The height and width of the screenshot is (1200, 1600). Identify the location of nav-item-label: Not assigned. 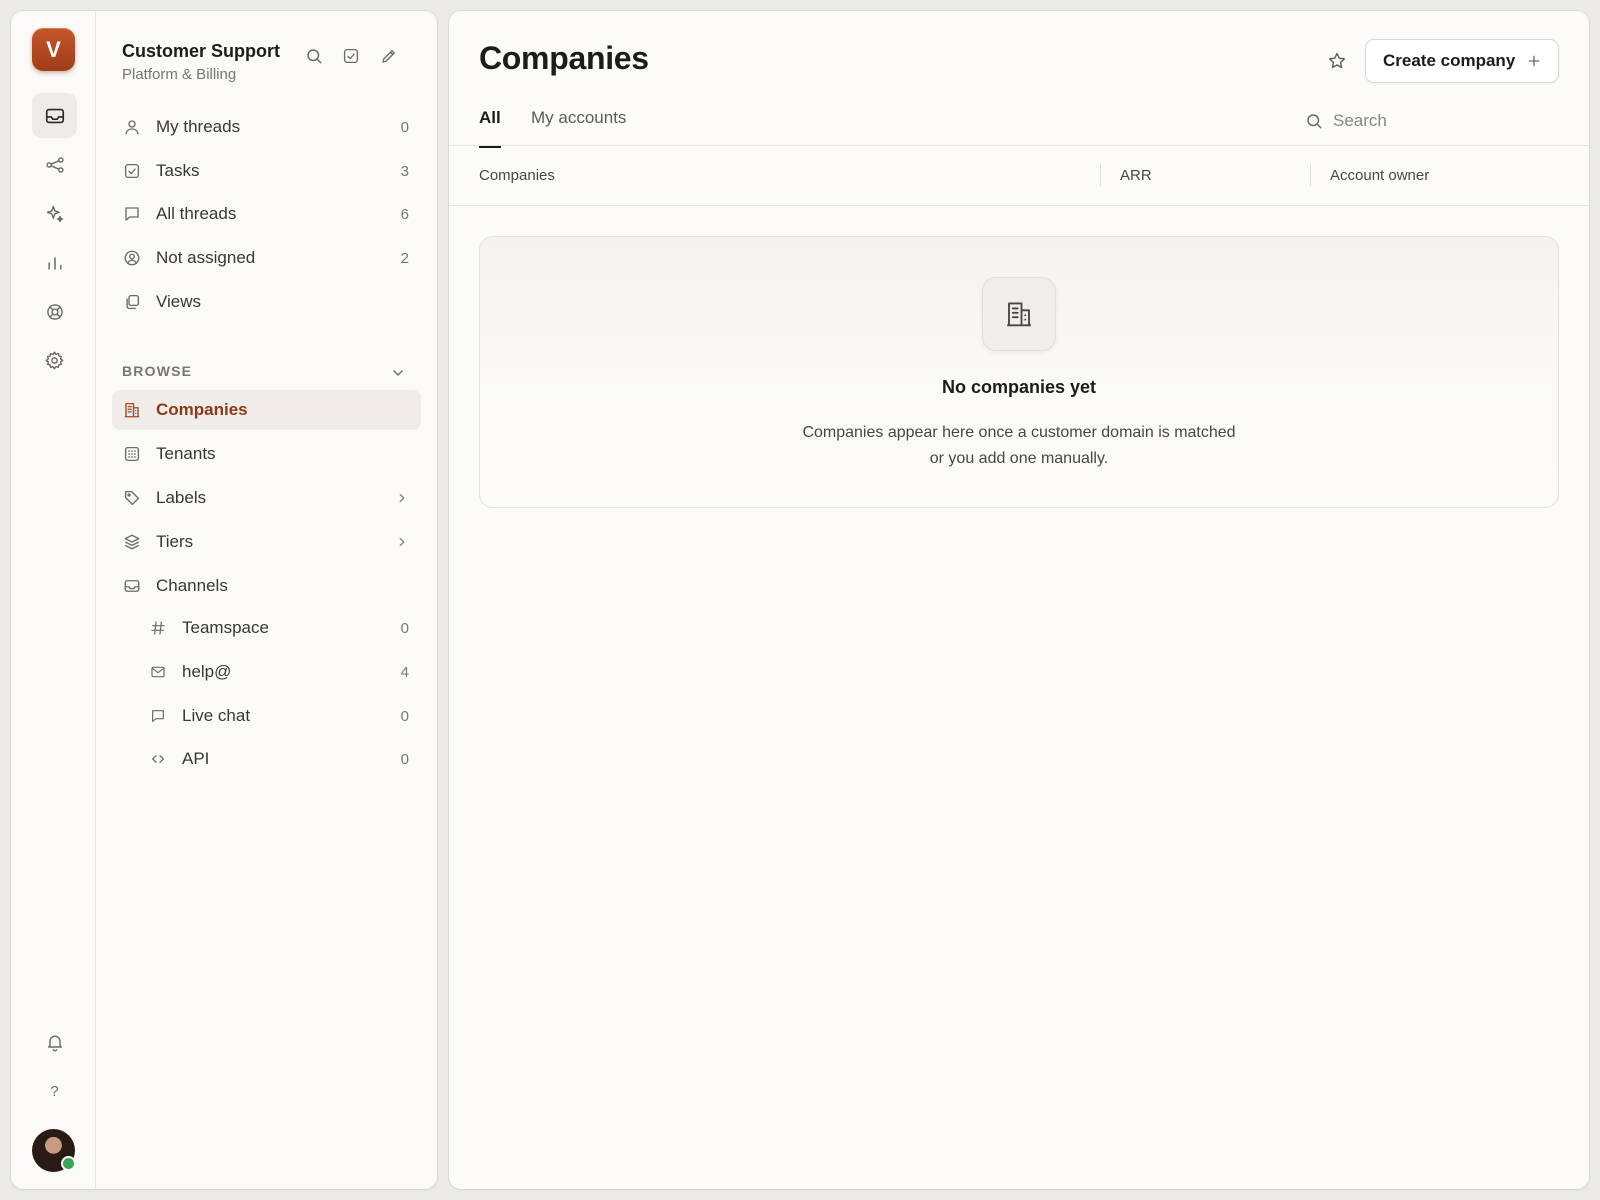
(206, 257).